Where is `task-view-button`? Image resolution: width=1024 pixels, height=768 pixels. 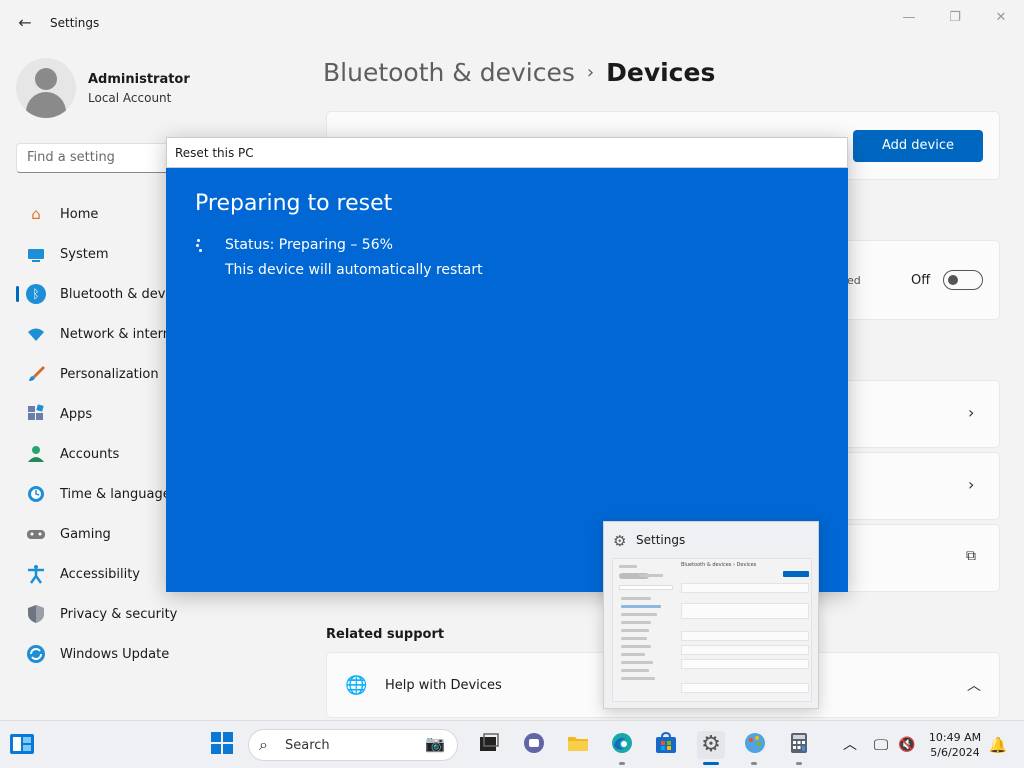 task-view-button is located at coordinates (488, 745).